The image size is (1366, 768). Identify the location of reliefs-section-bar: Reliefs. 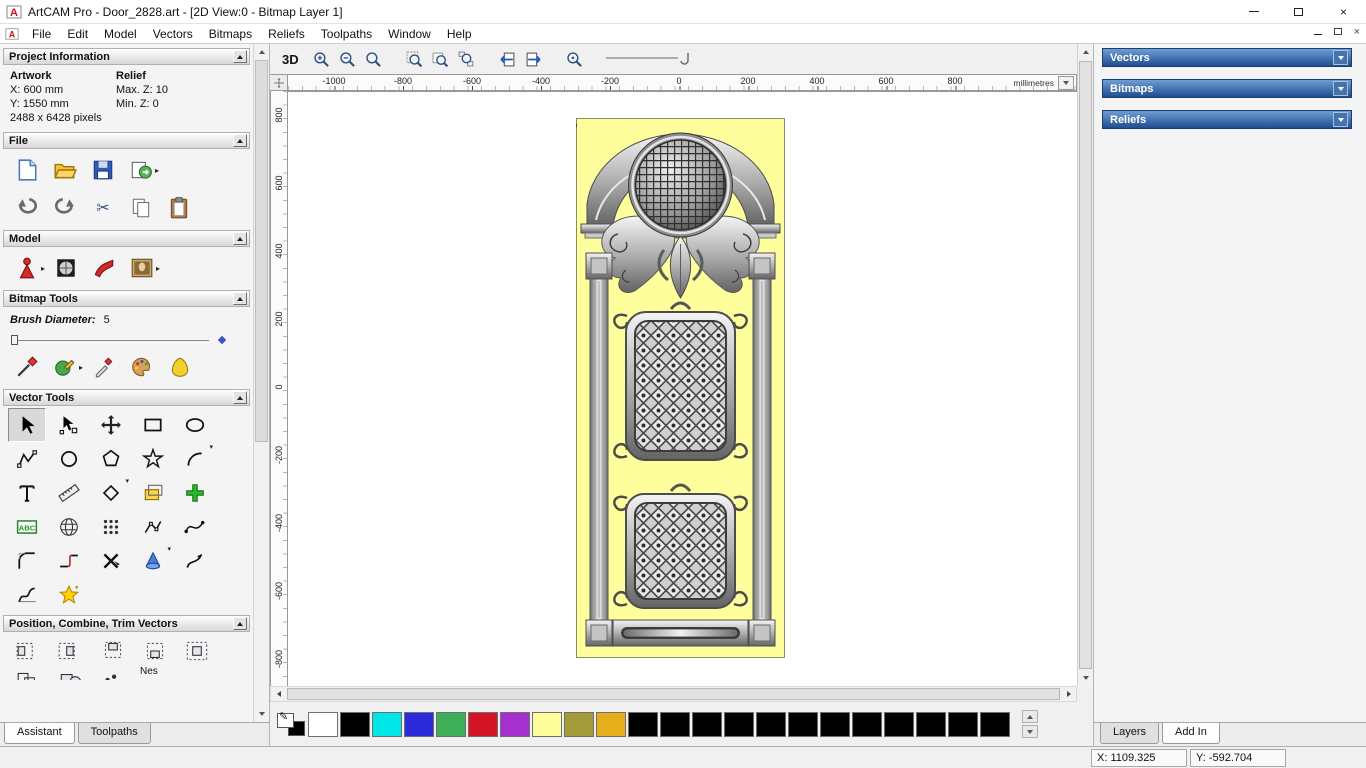
(1227, 119).